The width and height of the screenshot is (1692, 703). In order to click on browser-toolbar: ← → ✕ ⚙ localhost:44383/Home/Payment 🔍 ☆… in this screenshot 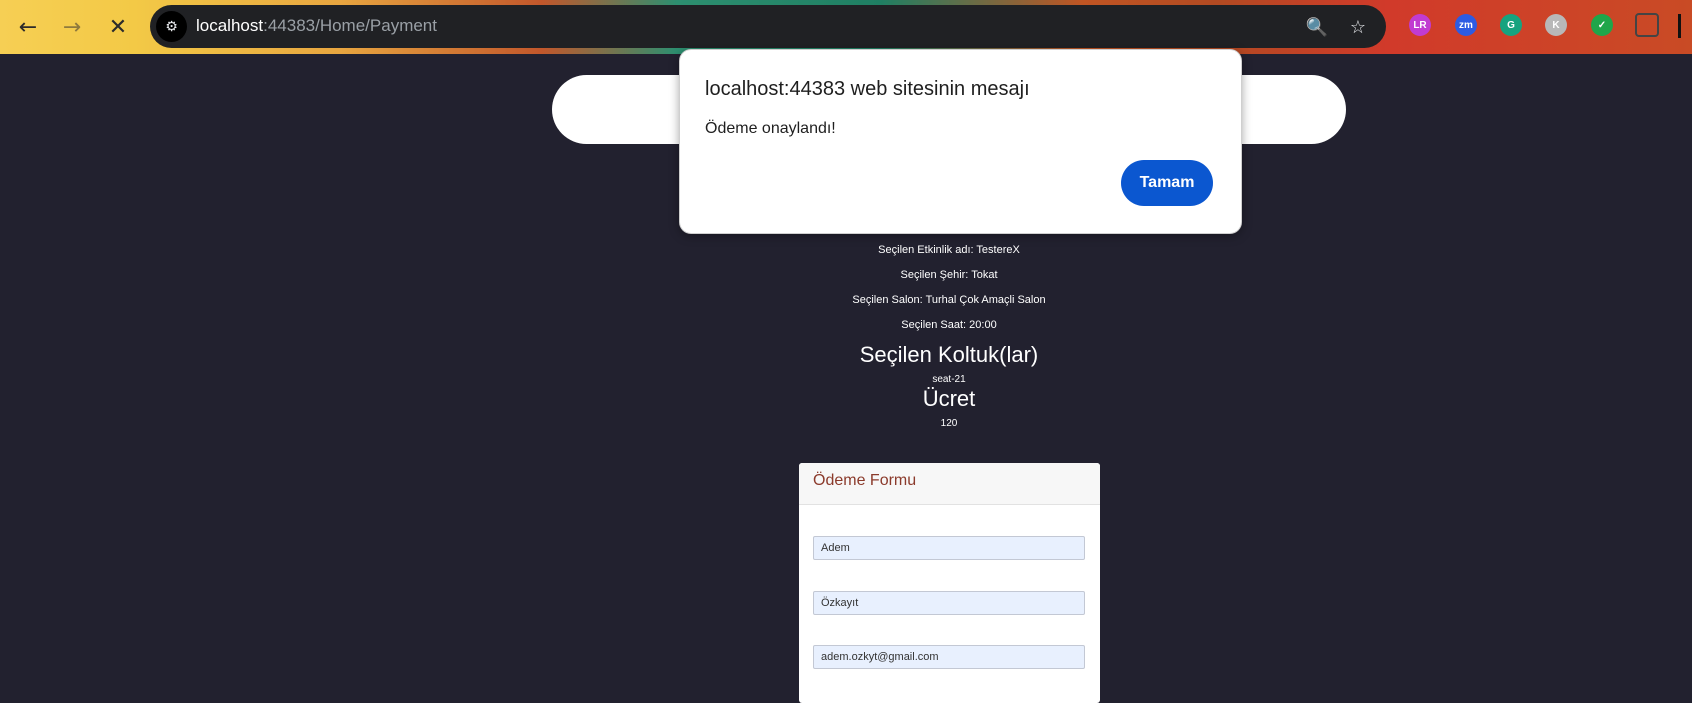, I will do `click(846, 27)`.